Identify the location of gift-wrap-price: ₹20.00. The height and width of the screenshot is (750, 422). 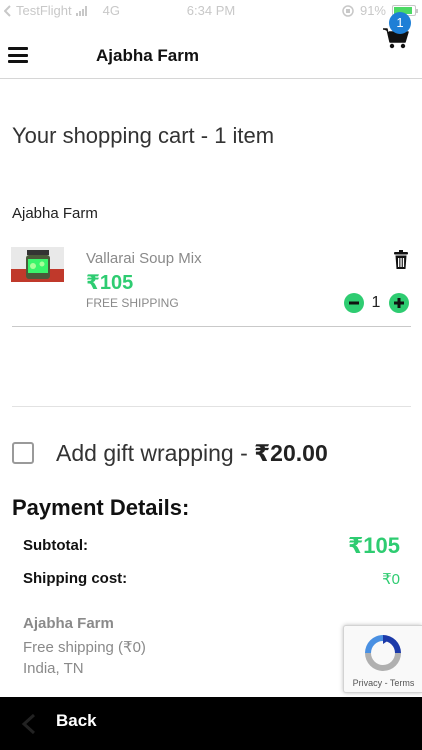
(291, 453).